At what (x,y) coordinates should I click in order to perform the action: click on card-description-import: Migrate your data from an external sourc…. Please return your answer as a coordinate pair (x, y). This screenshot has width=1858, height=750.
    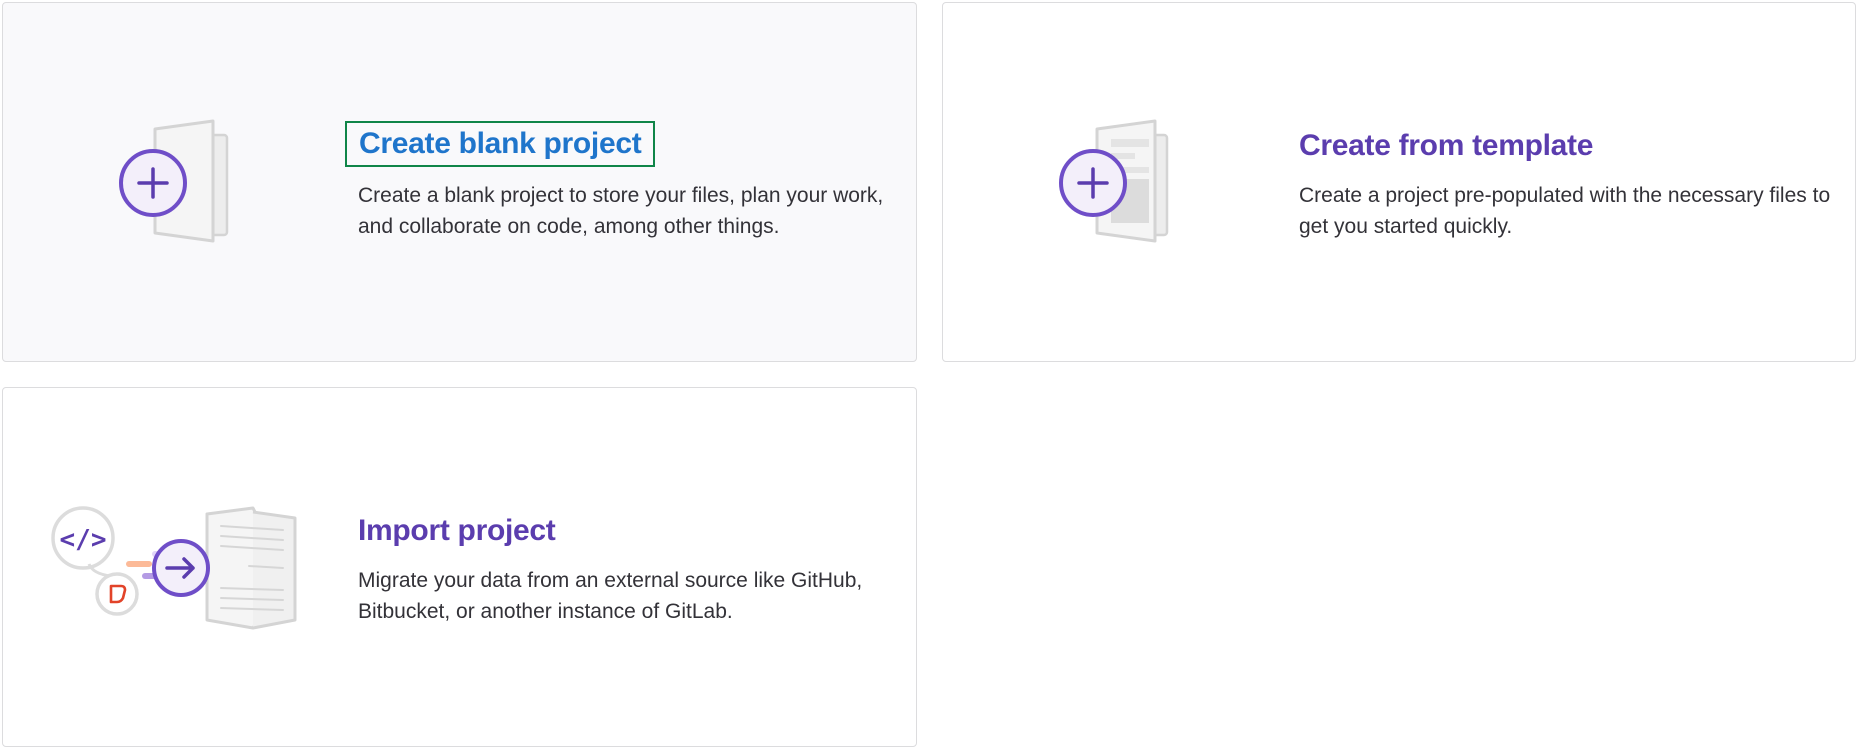
    Looking at the image, I should click on (610, 596).